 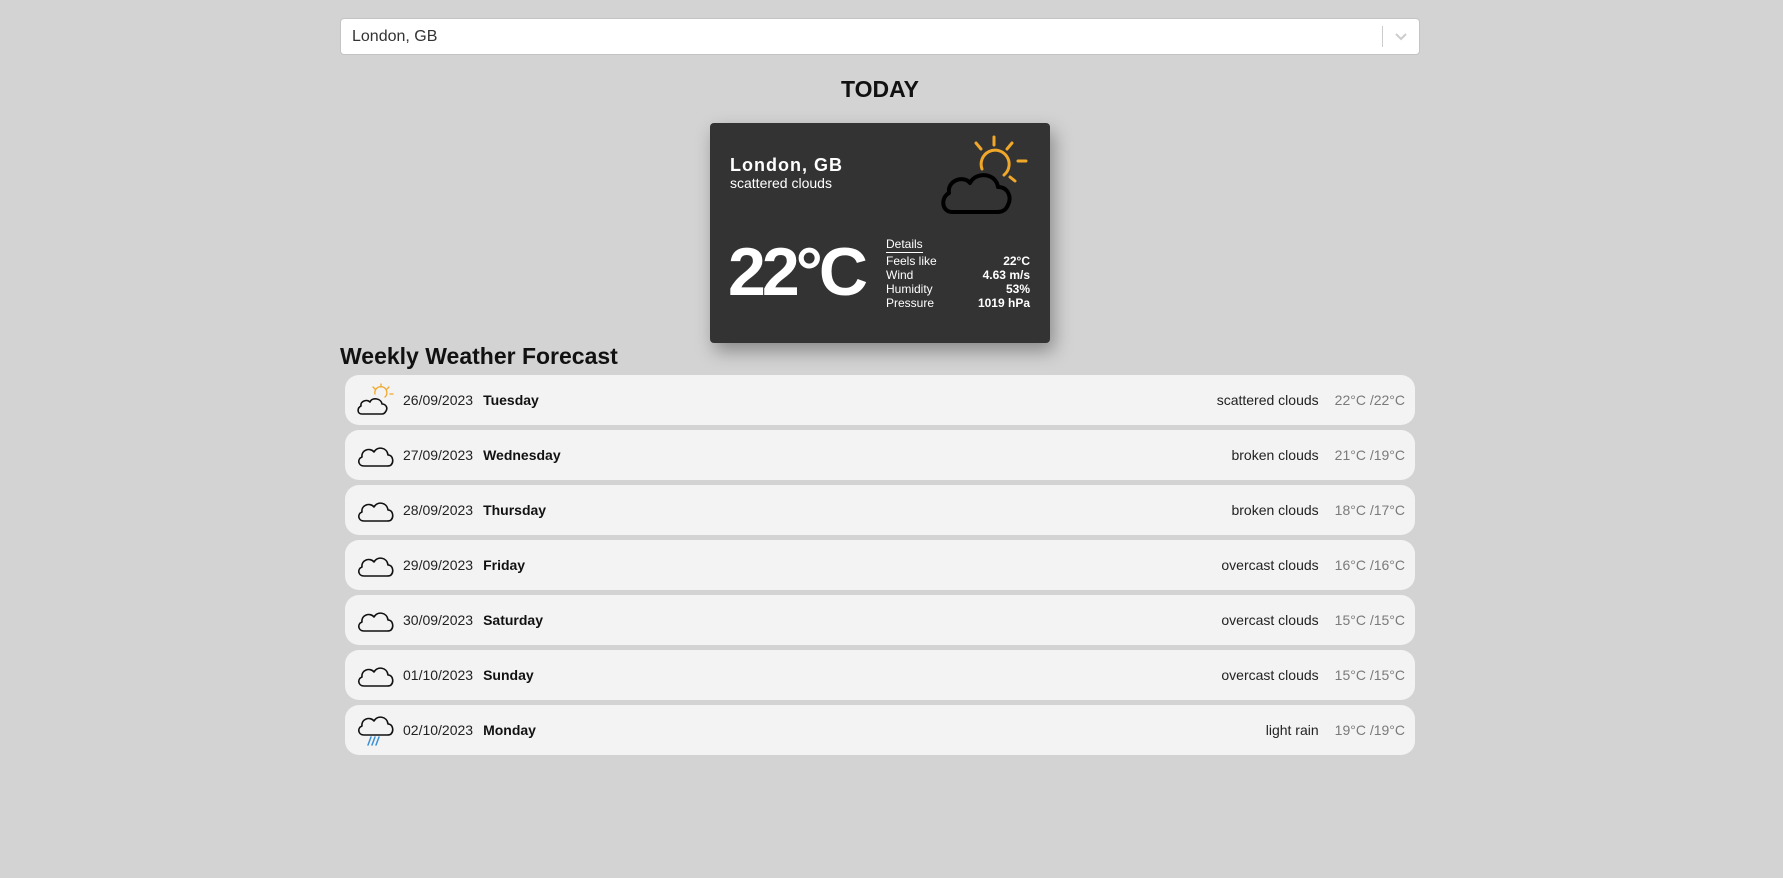 What do you see at coordinates (479, 356) in the screenshot?
I see `weekly-heading: Weekly Weather Forecast` at bounding box center [479, 356].